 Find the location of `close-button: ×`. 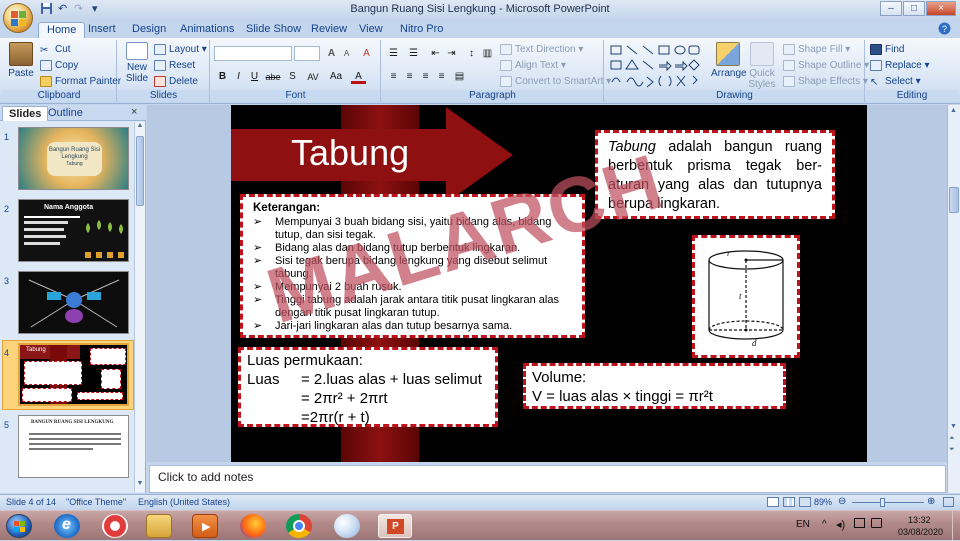

close-button: × is located at coordinates (941, 8).